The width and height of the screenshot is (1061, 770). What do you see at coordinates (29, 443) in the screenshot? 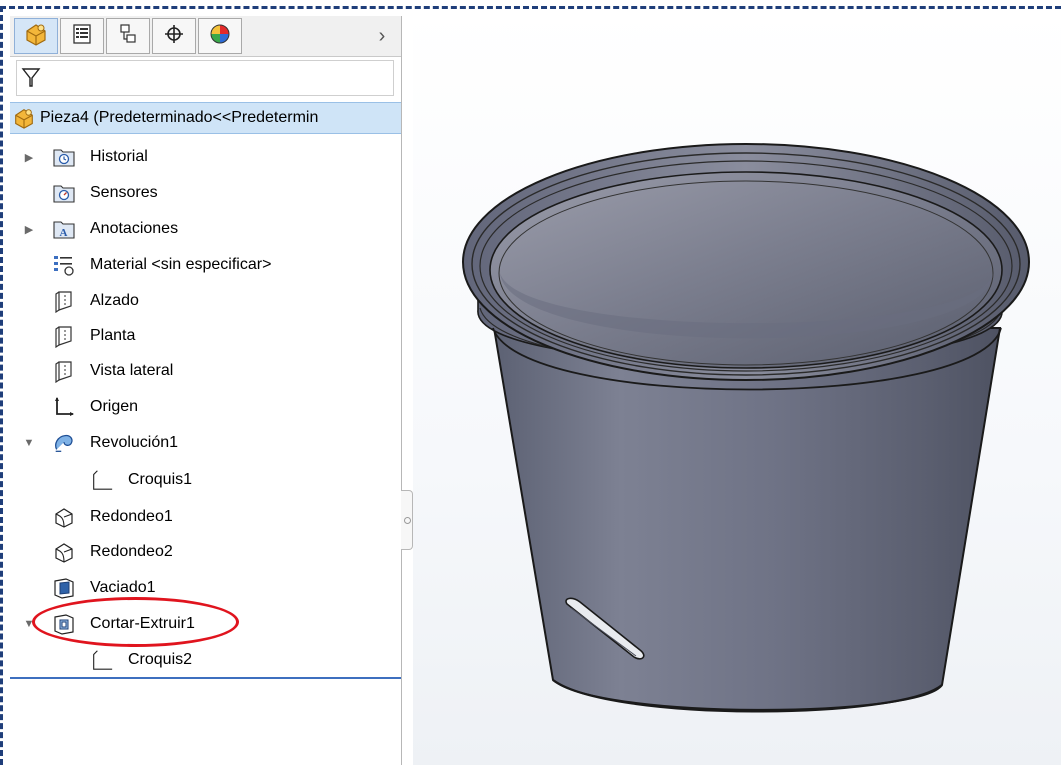
I see `collapse-arrow-icon: ▼` at bounding box center [29, 443].